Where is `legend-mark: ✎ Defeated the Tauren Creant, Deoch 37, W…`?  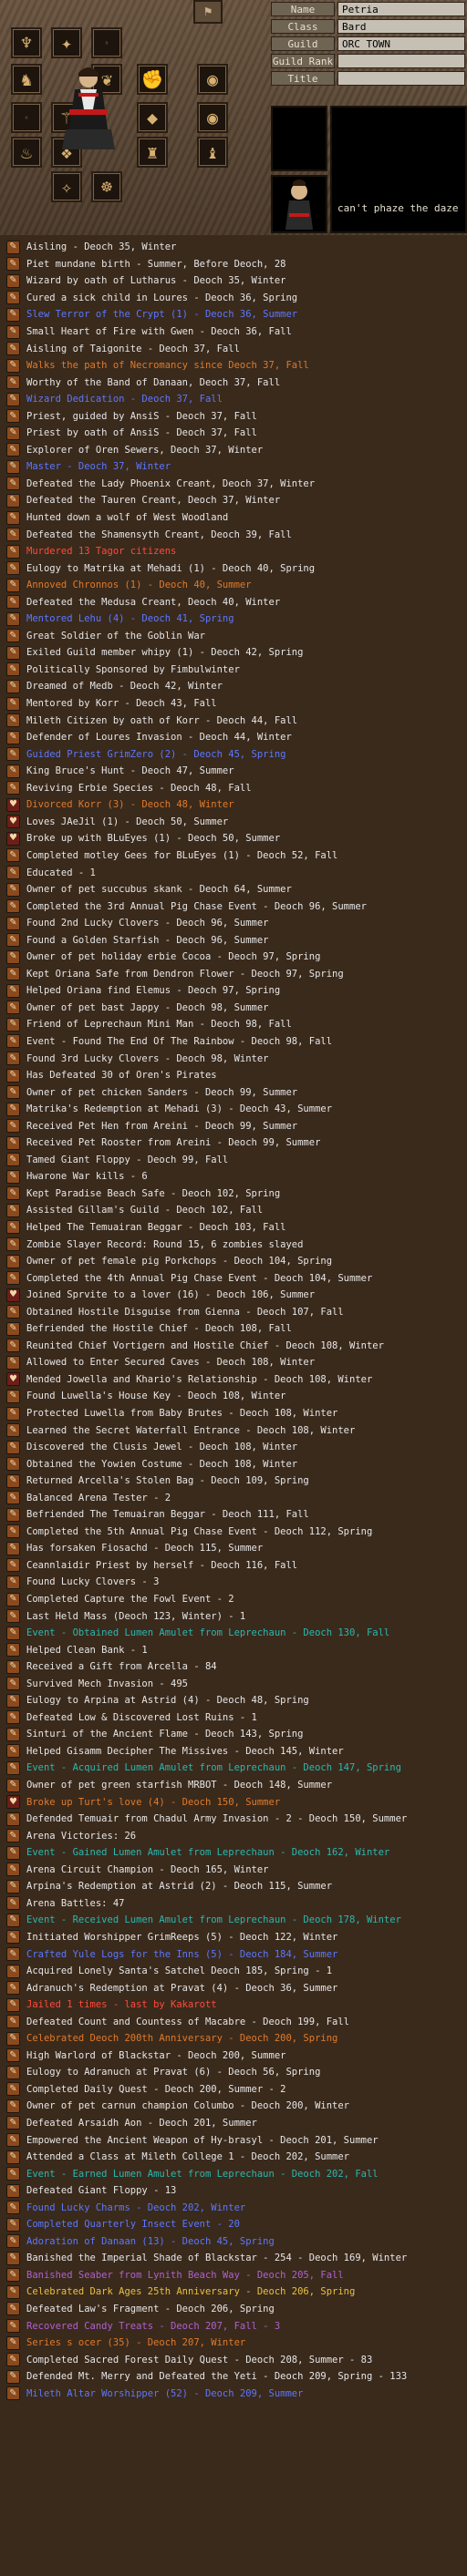 legend-mark: ✎ Defeated the Tauren Creant, Deoch 37, W… is located at coordinates (233, 501).